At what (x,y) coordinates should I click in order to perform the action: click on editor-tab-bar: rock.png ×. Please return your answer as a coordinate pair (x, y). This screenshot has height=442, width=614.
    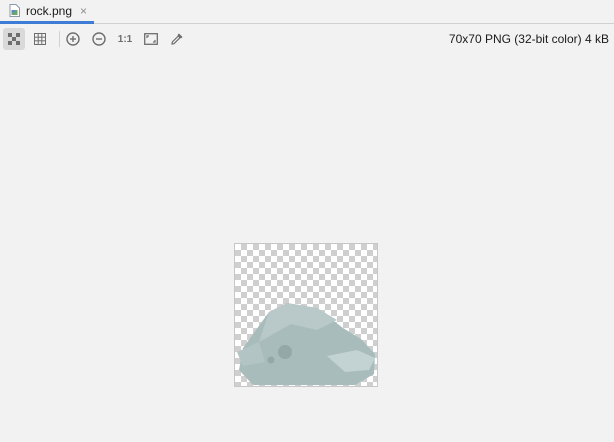
    Looking at the image, I should click on (307, 12).